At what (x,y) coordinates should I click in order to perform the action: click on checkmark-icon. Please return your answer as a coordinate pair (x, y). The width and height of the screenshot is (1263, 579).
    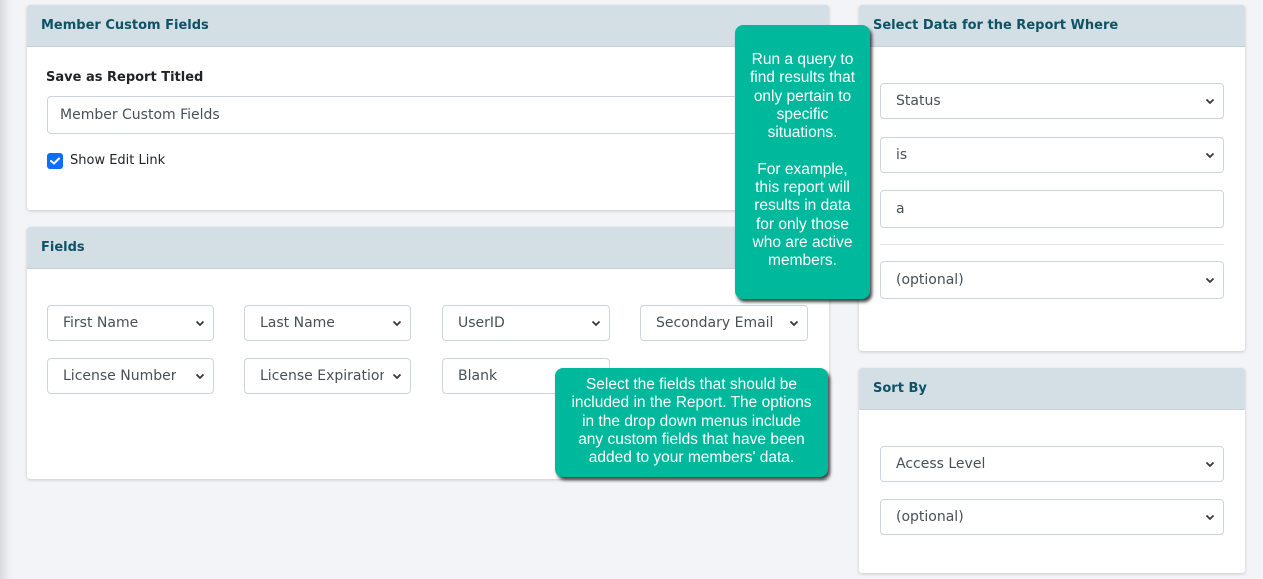
    Looking at the image, I should click on (55, 161).